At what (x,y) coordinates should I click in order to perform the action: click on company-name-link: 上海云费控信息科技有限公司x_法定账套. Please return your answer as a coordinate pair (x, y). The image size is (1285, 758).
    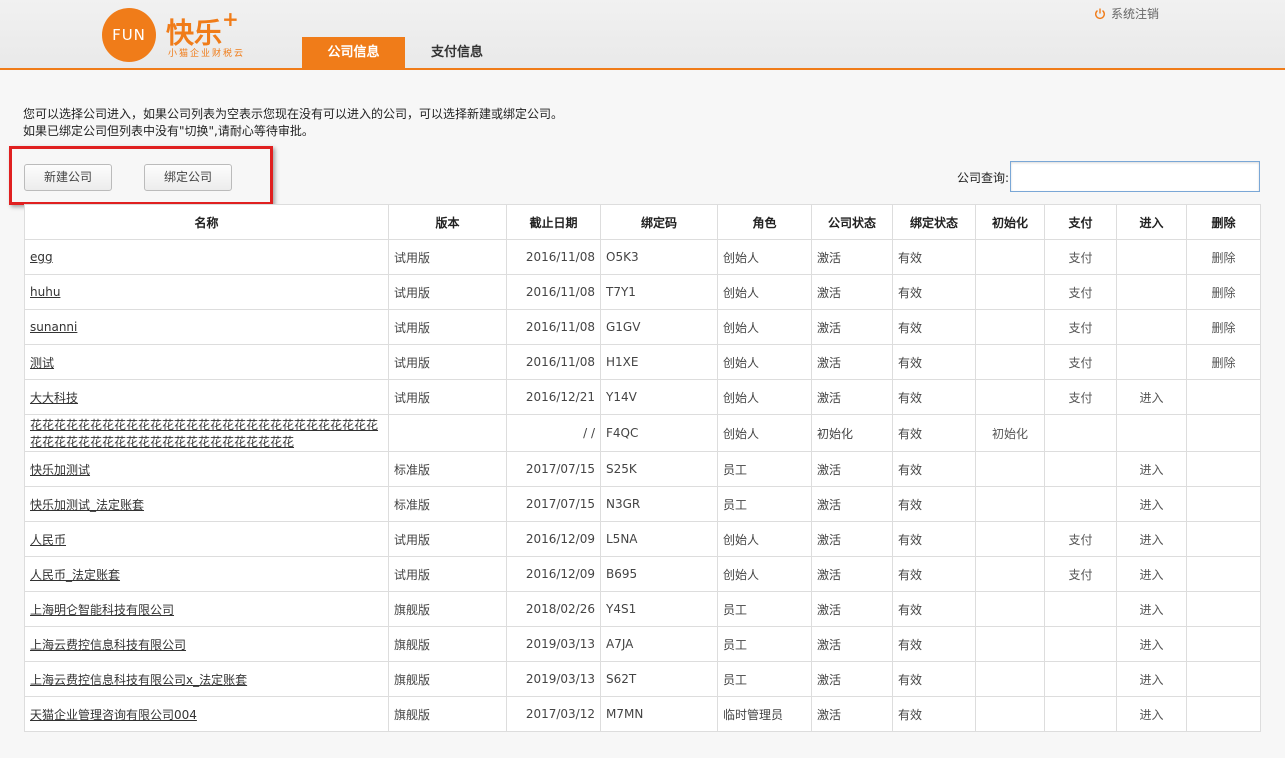
    Looking at the image, I should click on (138, 680).